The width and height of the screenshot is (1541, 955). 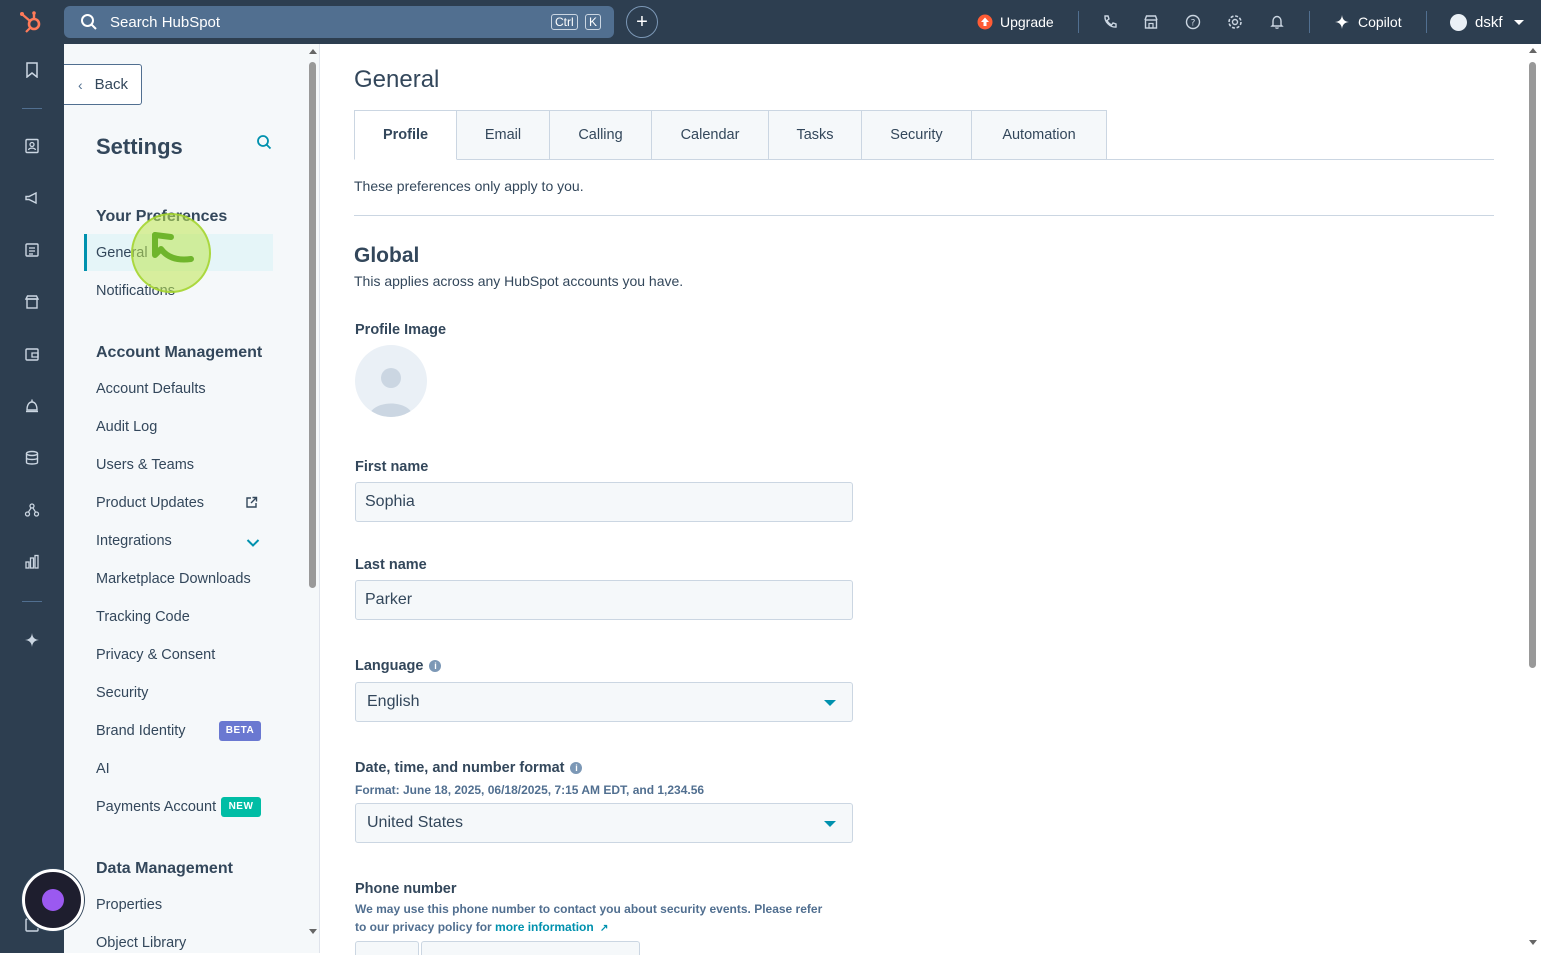 What do you see at coordinates (604, 823) in the screenshot?
I see `date-format-select: United States` at bounding box center [604, 823].